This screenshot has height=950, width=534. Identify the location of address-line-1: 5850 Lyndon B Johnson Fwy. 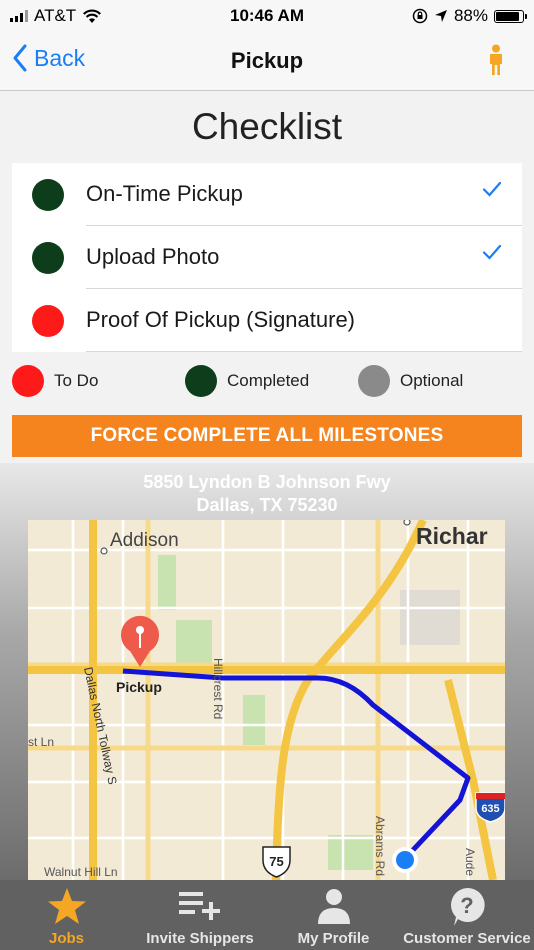
(267, 482).